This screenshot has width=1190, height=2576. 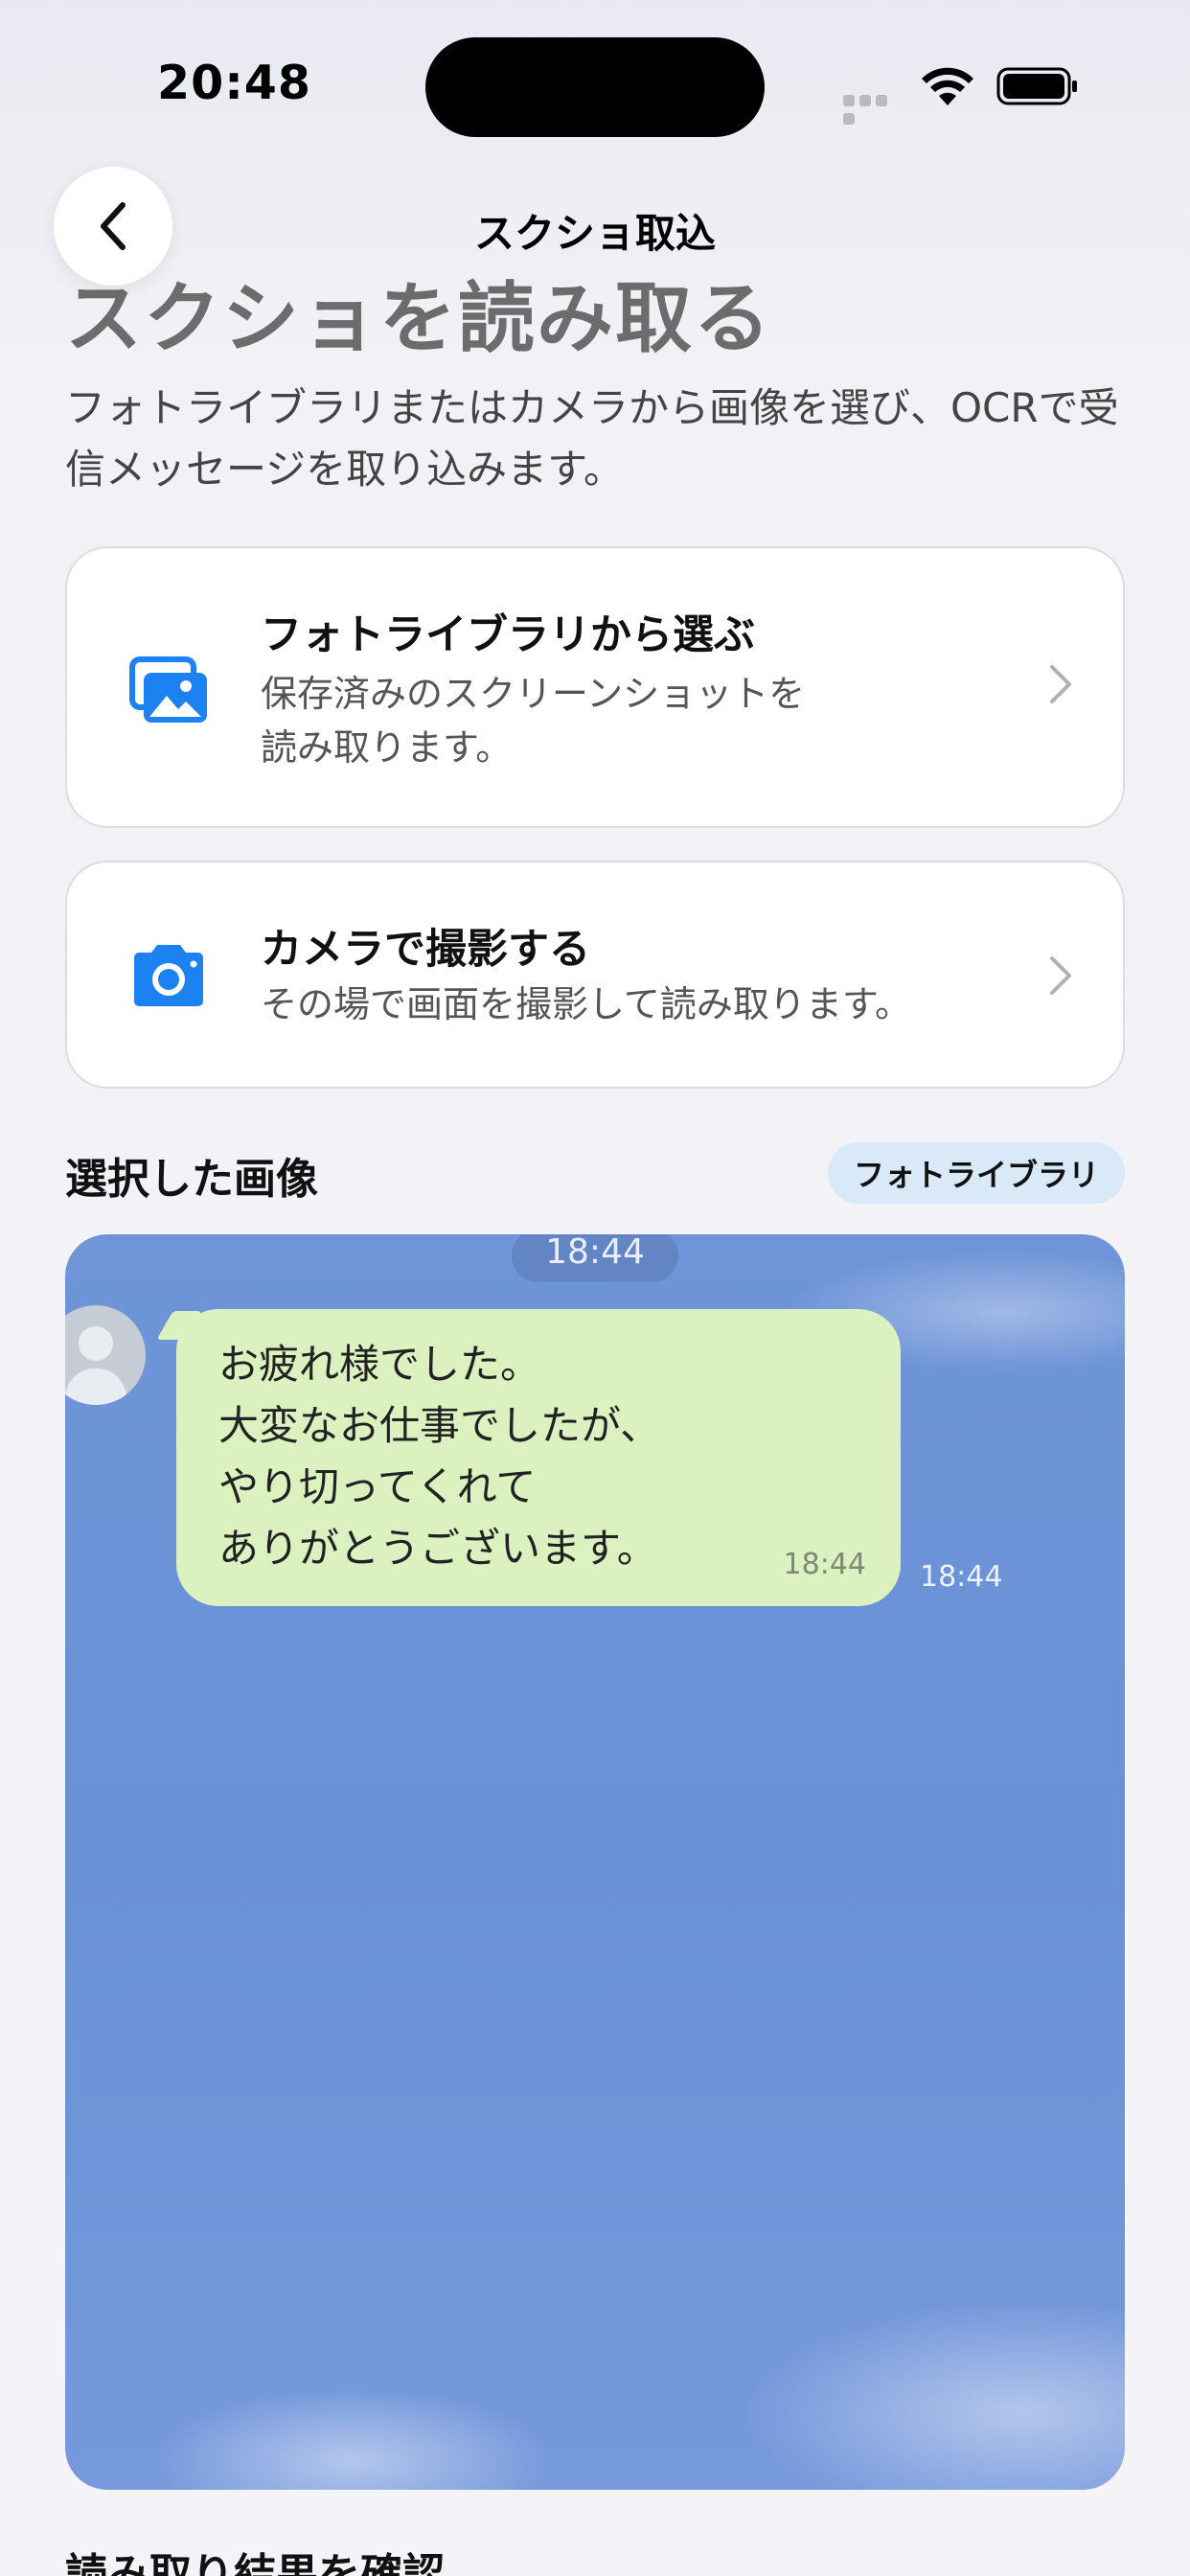 What do you see at coordinates (191, 1179) in the screenshot?
I see `selected-image-title: 選択した画像` at bounding box center [191, 1179].